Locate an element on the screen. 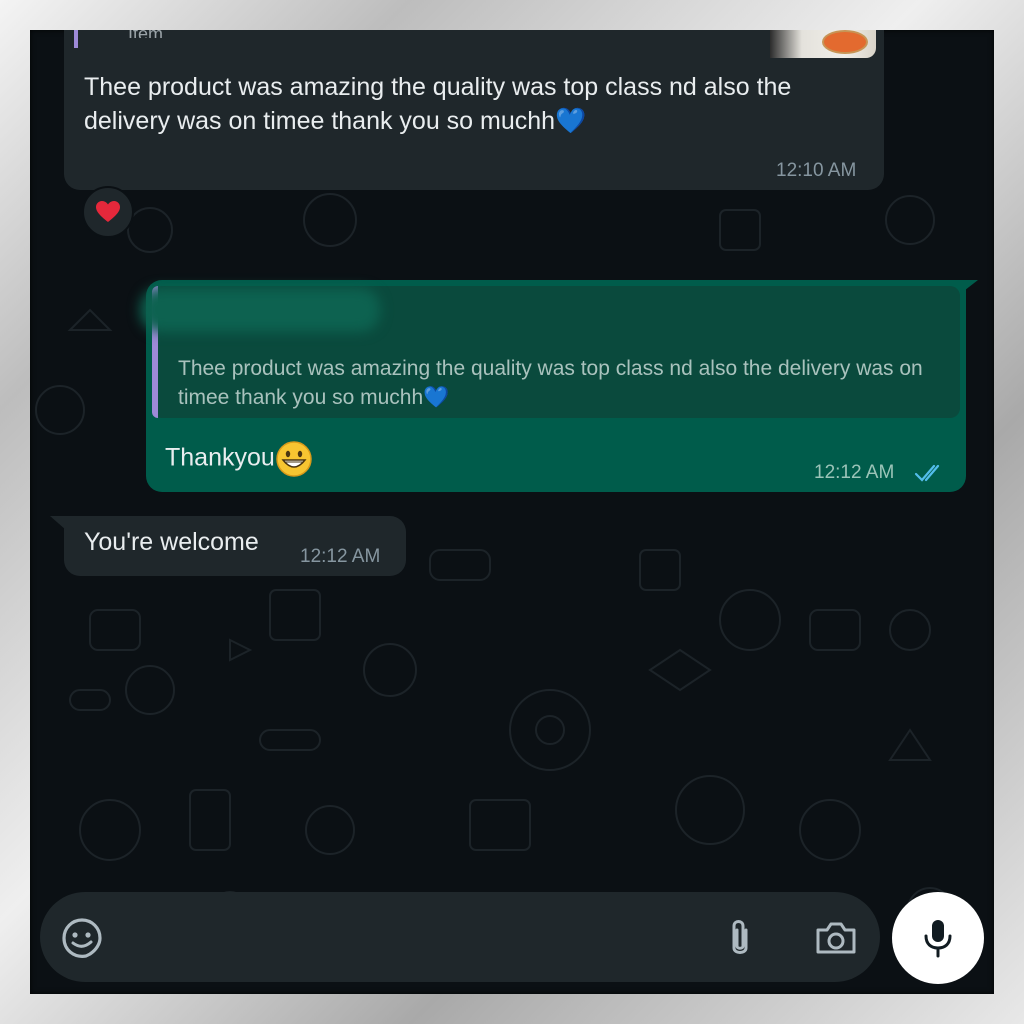 This screenshot has width=1024, height=1024. outgoing-message-text-row: Thankyou is located at coordinates (239, 459).